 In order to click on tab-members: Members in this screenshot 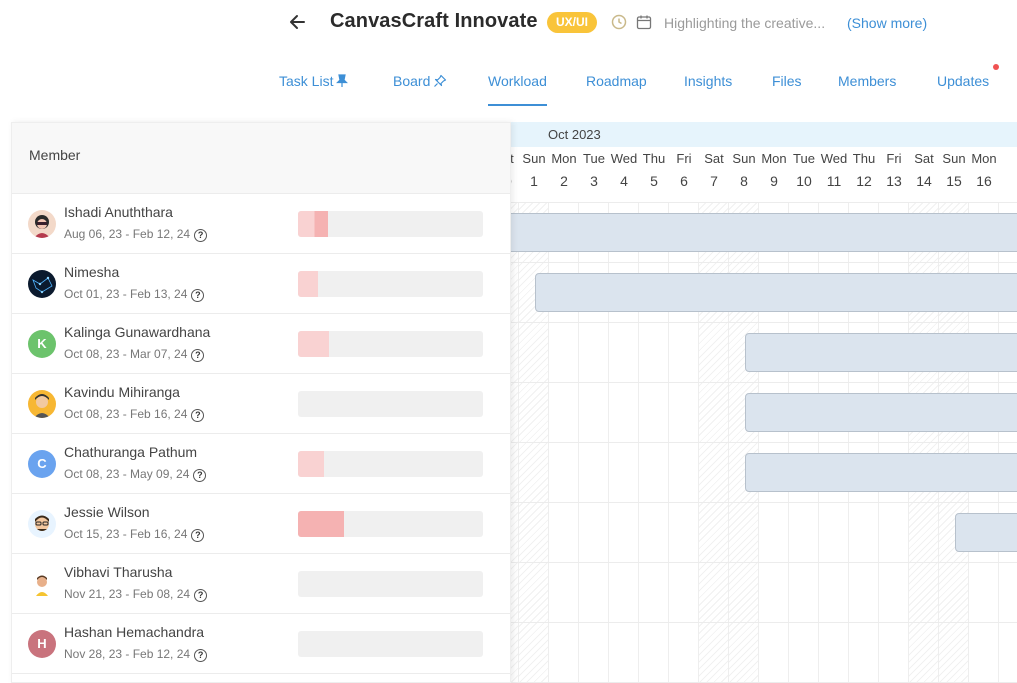, I will do `click(867, 81)`.